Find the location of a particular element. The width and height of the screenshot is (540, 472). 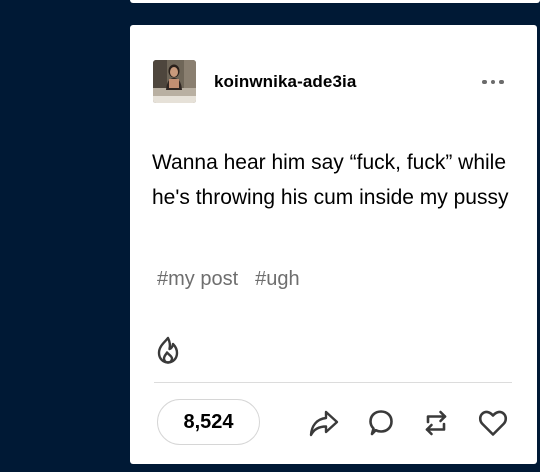

avatar is located at coordinates (174, 81).